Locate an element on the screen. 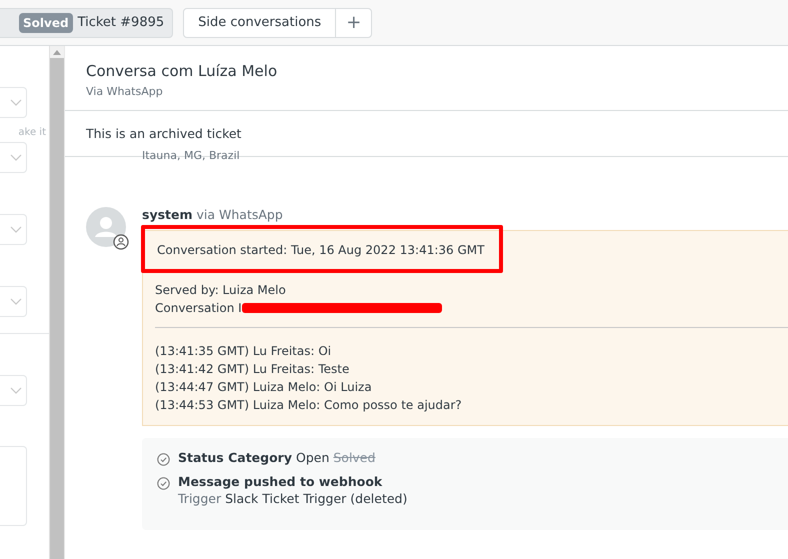 Image resolution: width=788 pixels, height=559 pixels. scroll-up-icon is located at coordinates (57, 52).